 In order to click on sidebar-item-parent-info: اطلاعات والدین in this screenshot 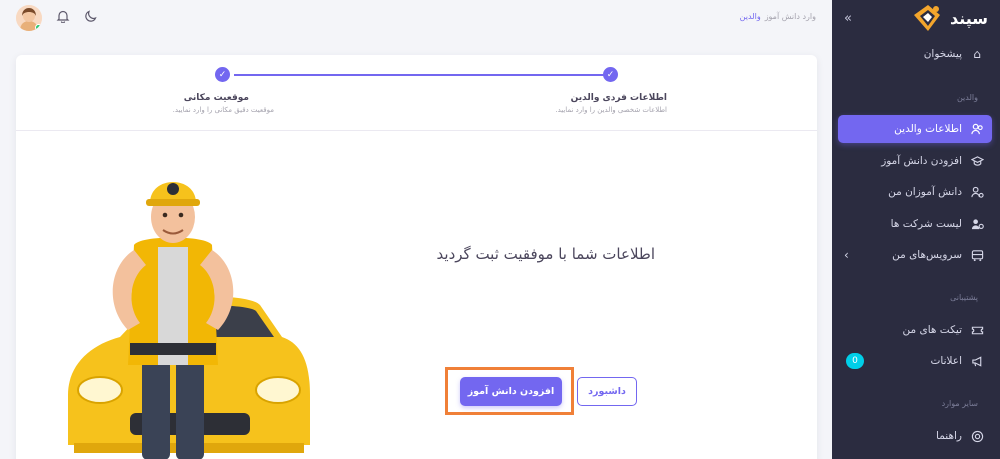, I will do `click(915, 129)`.